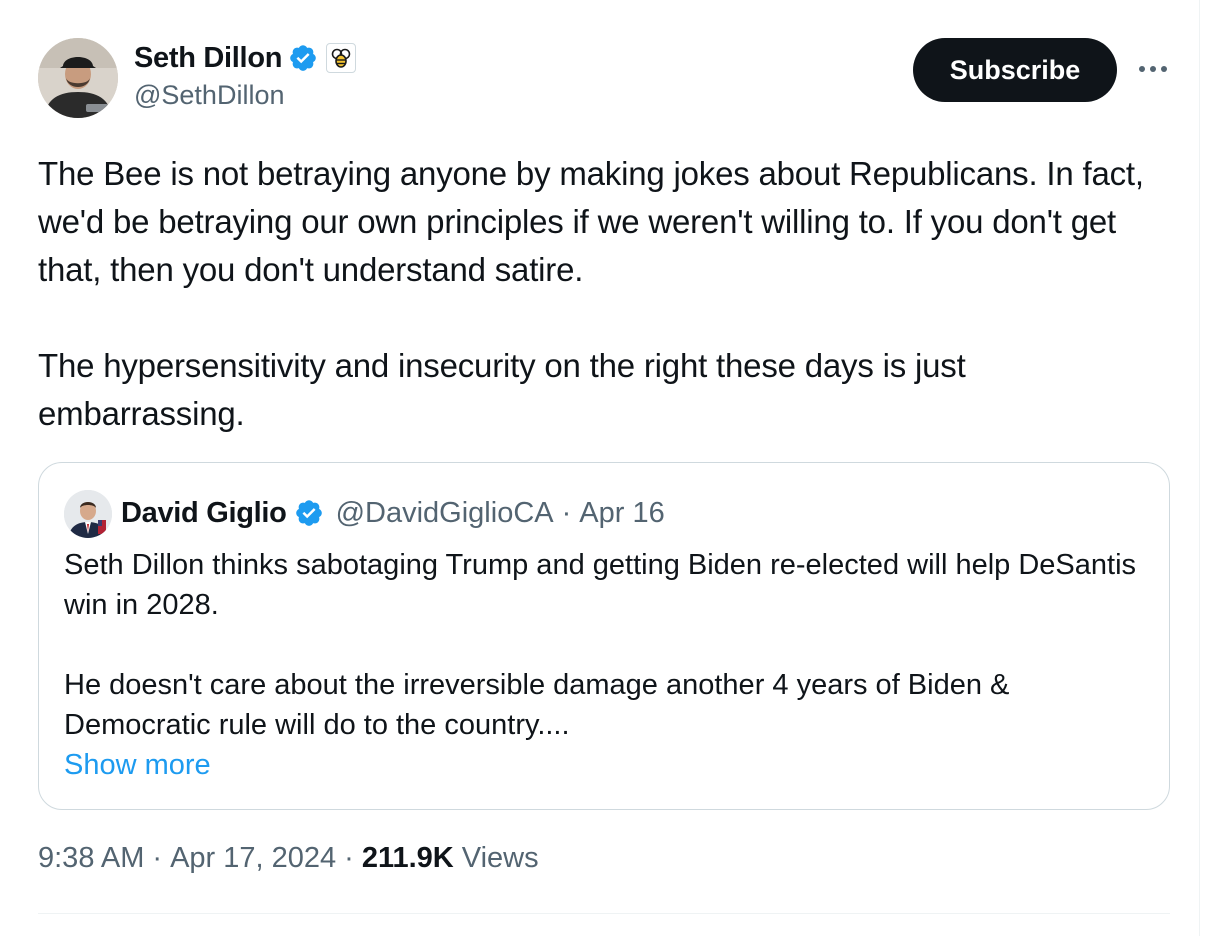  I want to click on bee-affiliate-badge-icon, so click(341, 58).